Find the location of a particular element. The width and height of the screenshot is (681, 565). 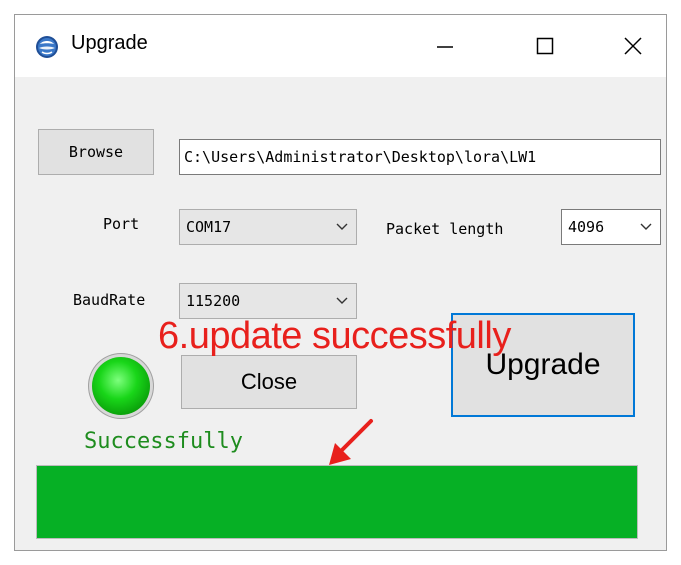

baudrate-label: BaudRate is located at coordinates (109, 300).